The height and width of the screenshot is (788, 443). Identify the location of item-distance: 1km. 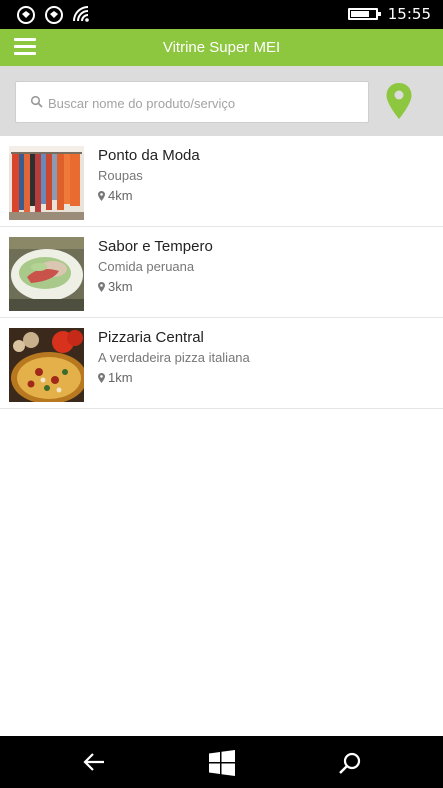
(120, 377).